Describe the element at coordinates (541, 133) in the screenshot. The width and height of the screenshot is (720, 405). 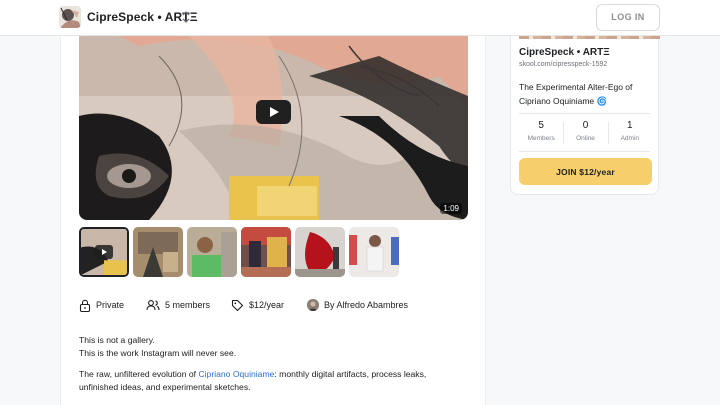
I see `stat-members: 5 Members` at that location.